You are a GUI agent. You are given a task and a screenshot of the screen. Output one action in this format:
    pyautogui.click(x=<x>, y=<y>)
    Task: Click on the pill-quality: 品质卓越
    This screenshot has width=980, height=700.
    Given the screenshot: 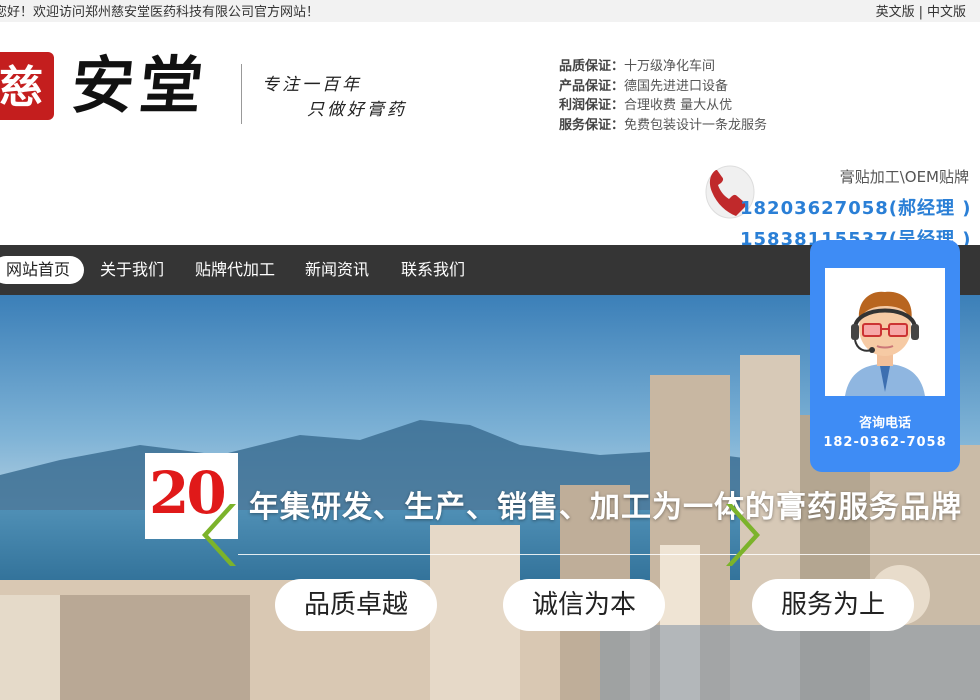 What is the action you would take?
    pyautogui.click(x=356, y=605)
    